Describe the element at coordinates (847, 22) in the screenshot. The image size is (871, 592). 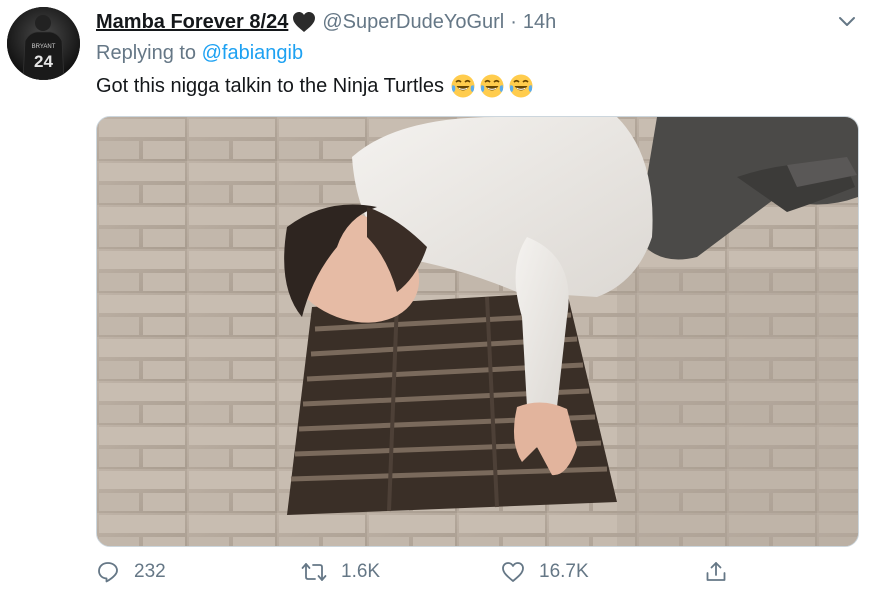
I see `chevron-down-icon` at that location.